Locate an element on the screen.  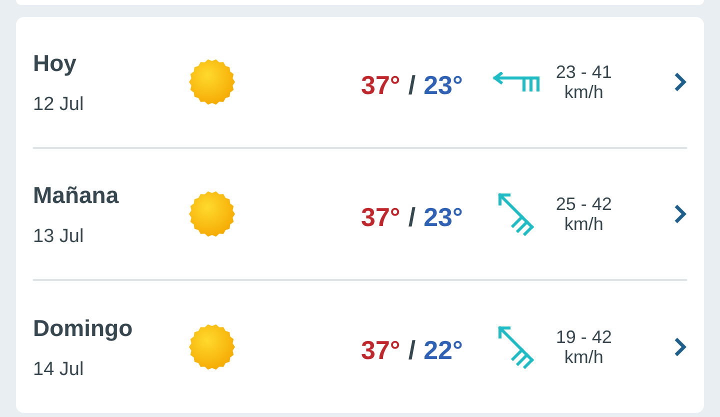
day-label: Hoy is located at coordinates (55, 63).